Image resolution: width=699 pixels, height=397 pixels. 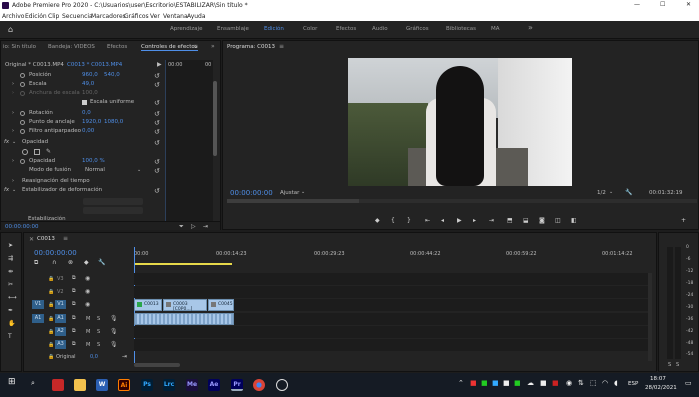 I want to click on param-value: 49,0, so click(x=88, y=84).